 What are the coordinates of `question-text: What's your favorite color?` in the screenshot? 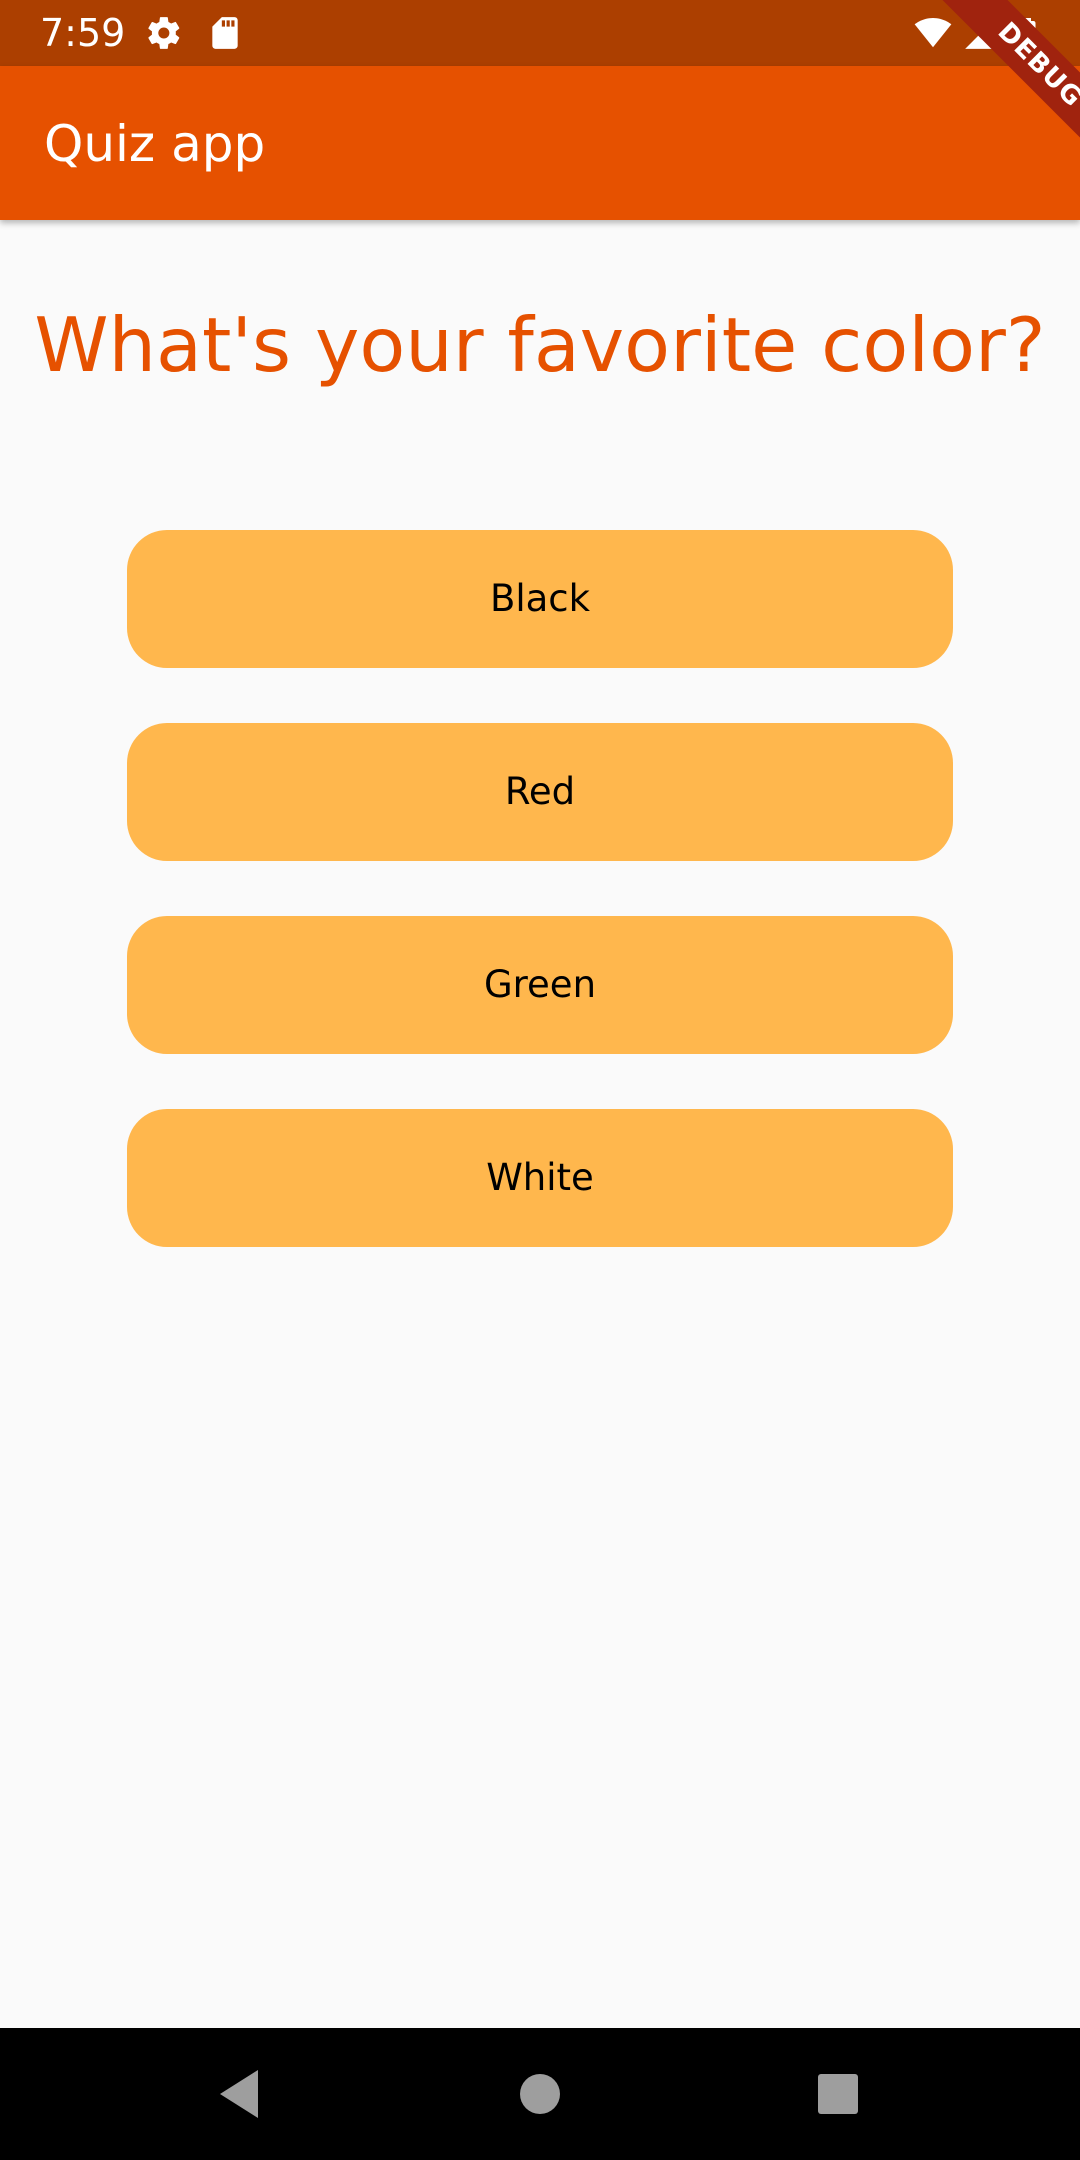 It's located at (540, 345).